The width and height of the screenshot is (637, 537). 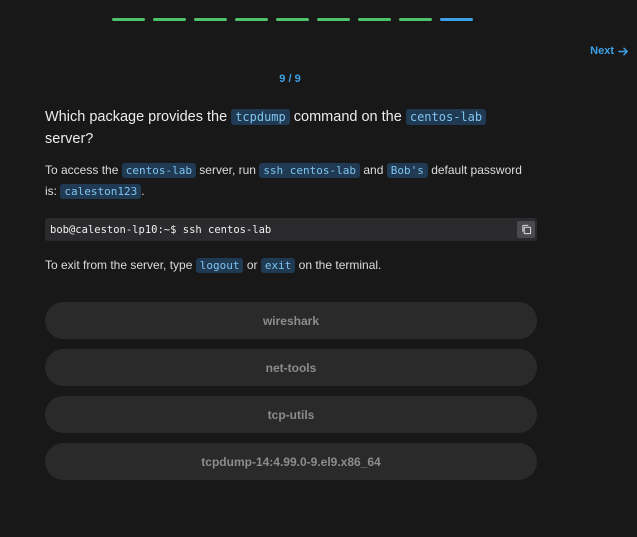 I want to click on instruction-text: server, run, so click(x=227, y=170).